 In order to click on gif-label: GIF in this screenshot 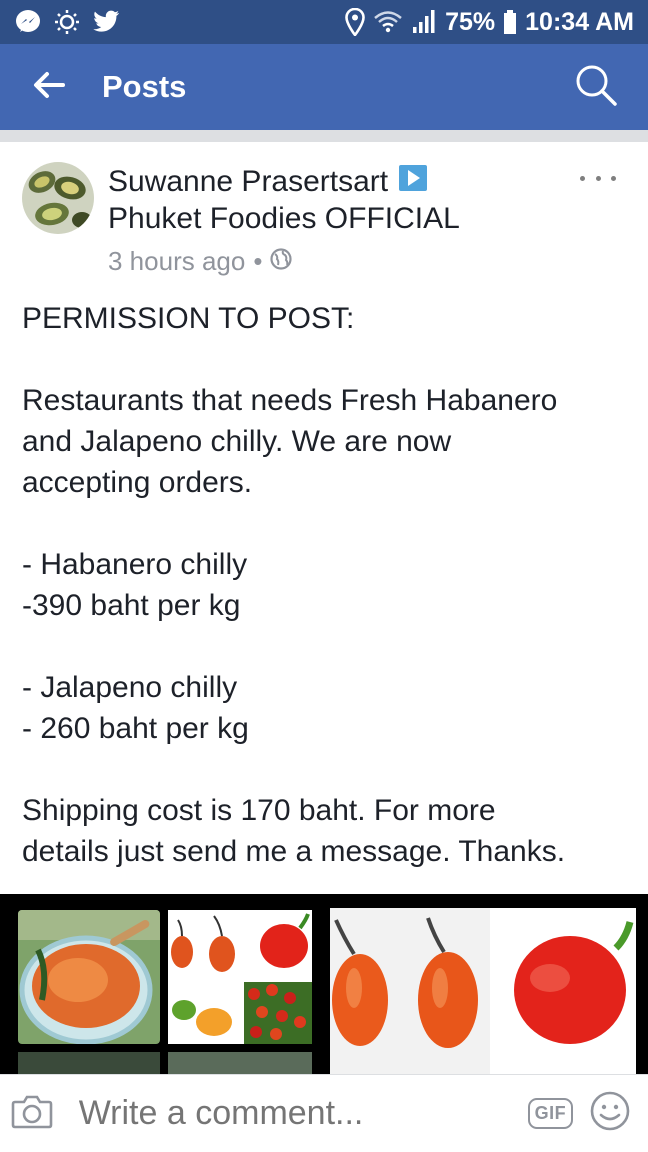, I will do `click(550, 1113)`.